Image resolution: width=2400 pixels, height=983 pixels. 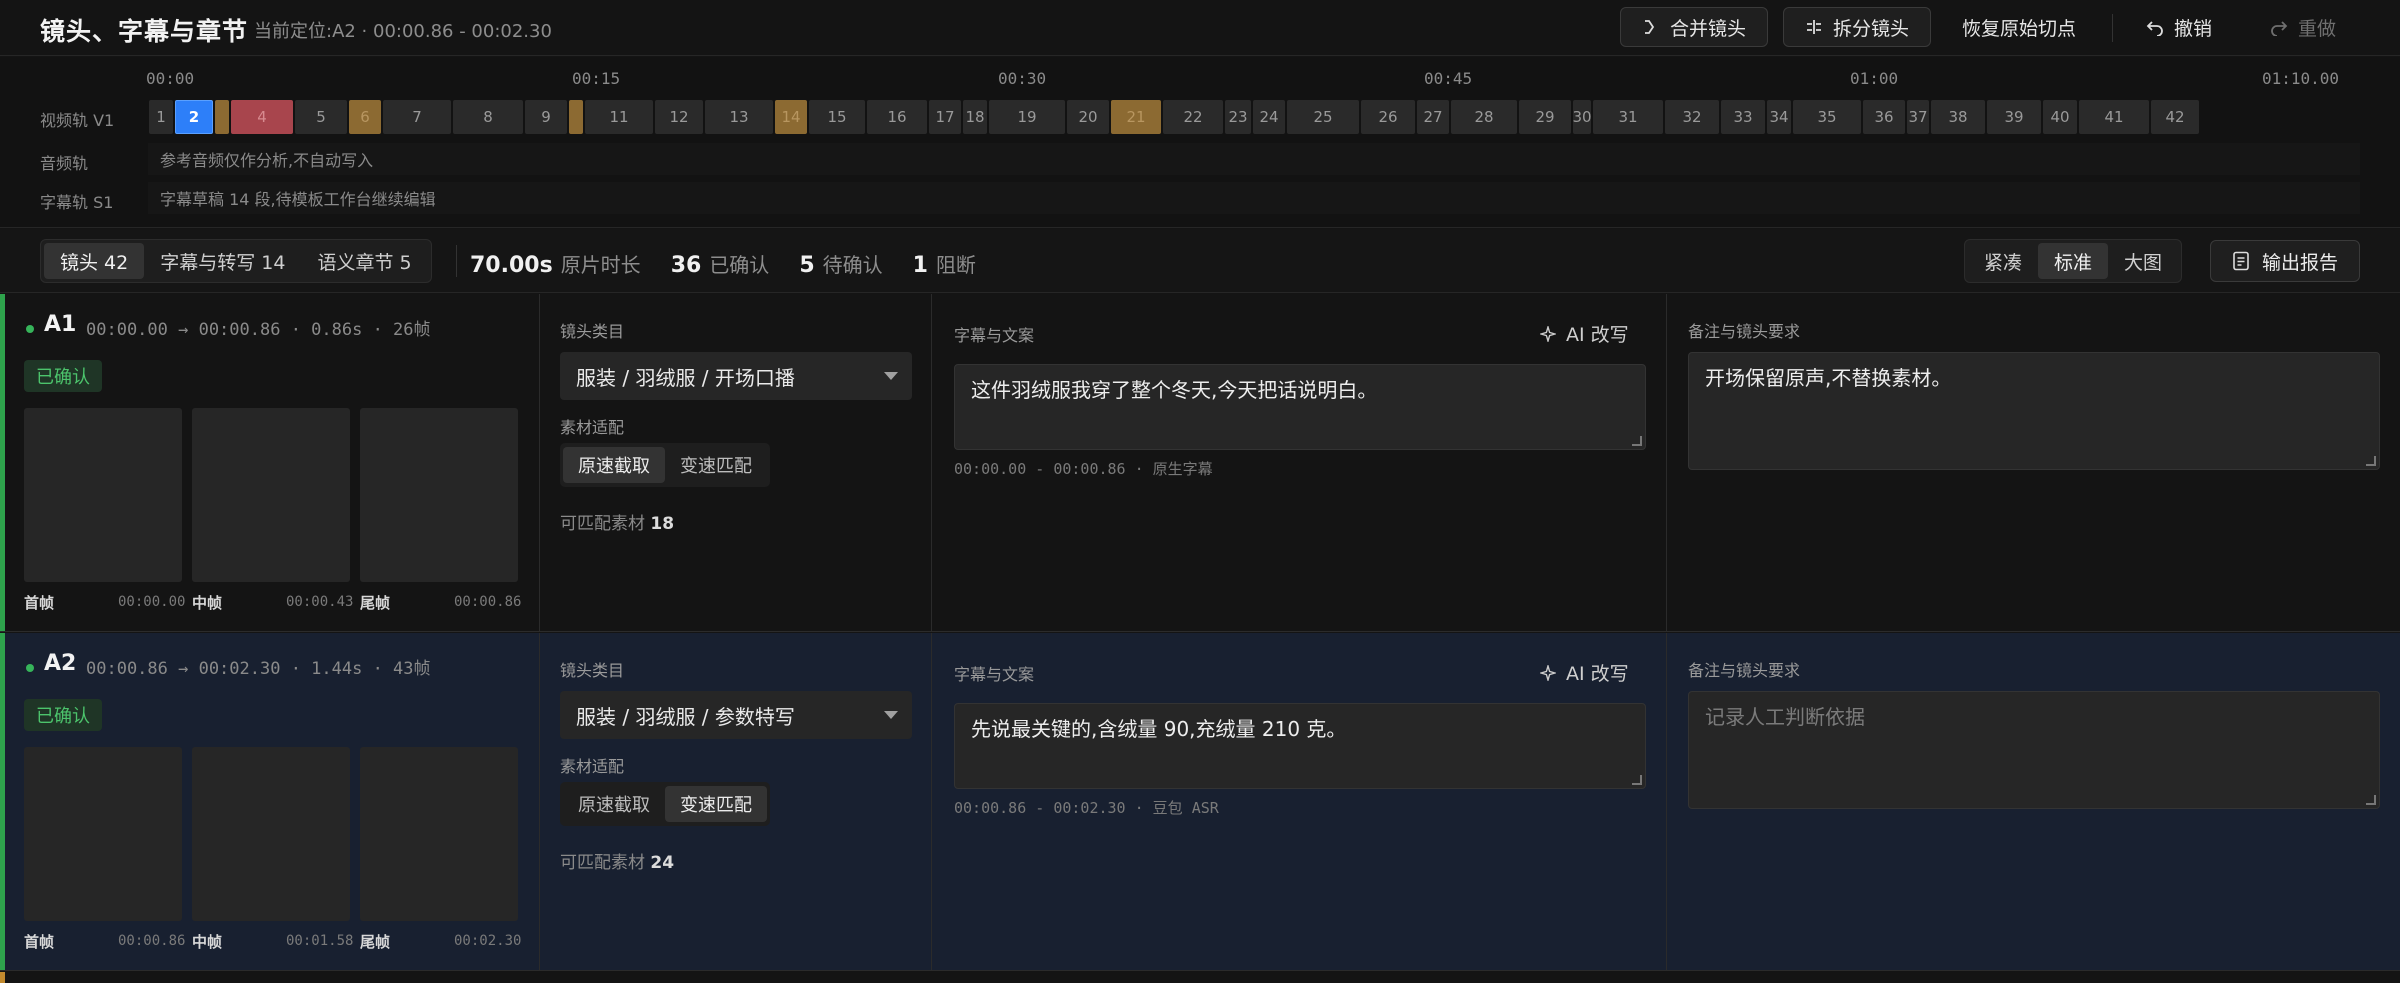 I want to click on subtitle-track: 字幕草稿 14 段,待模板工作台继续编辑, so click(x=1254, y=198).